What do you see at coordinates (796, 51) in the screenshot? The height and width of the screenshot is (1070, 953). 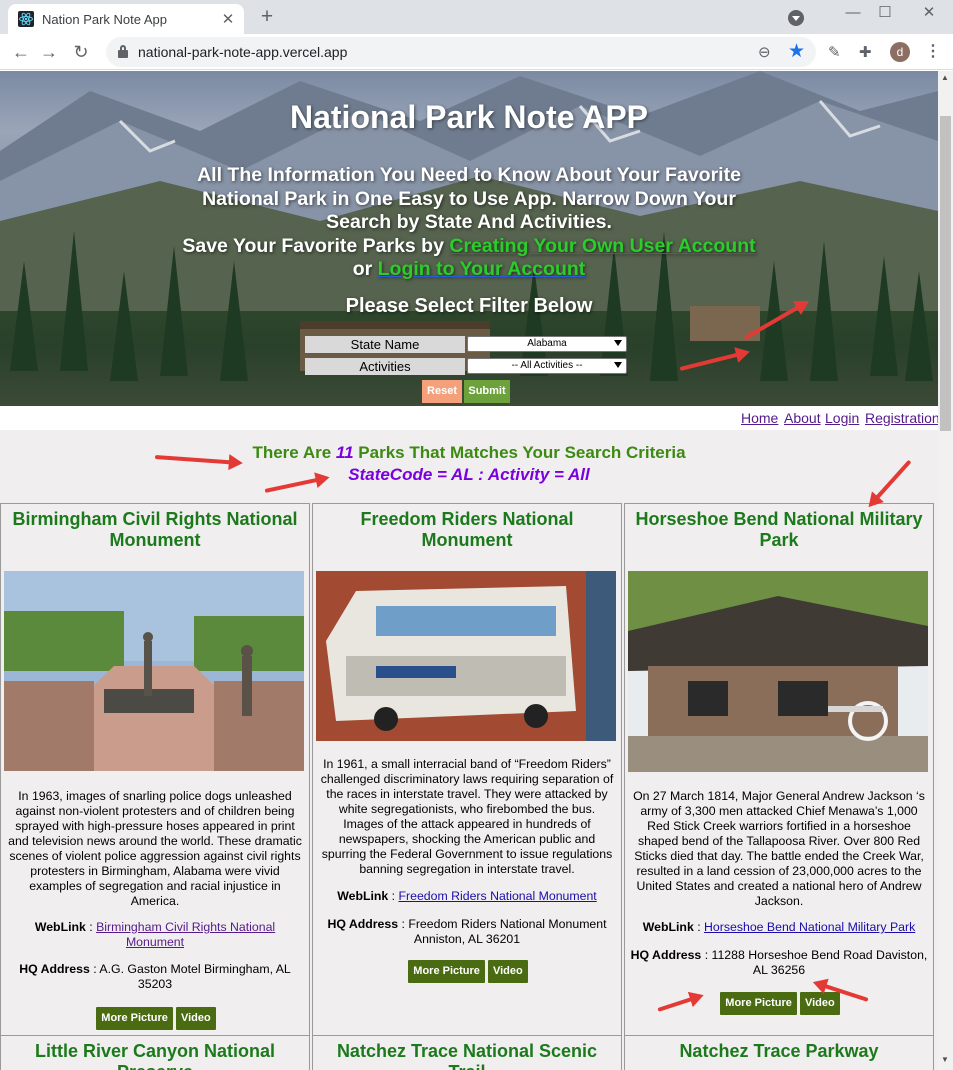 I see `star-icon: ★` at bounding box center [796, 51].